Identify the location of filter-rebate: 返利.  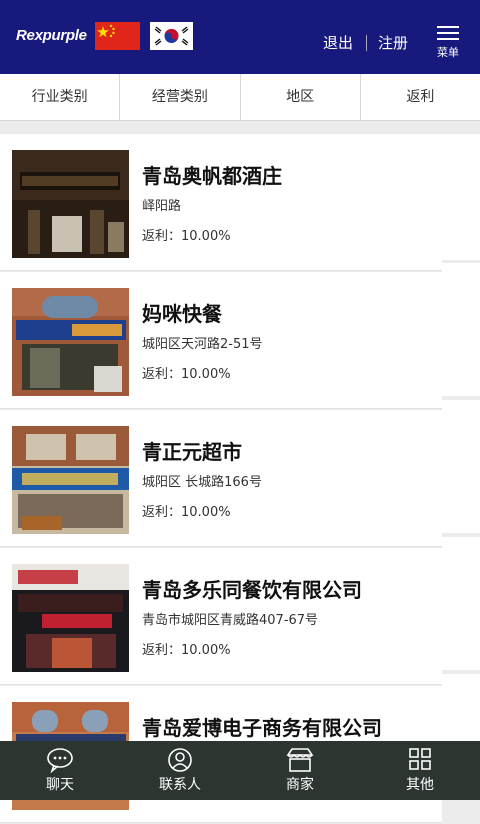
(420, 97).